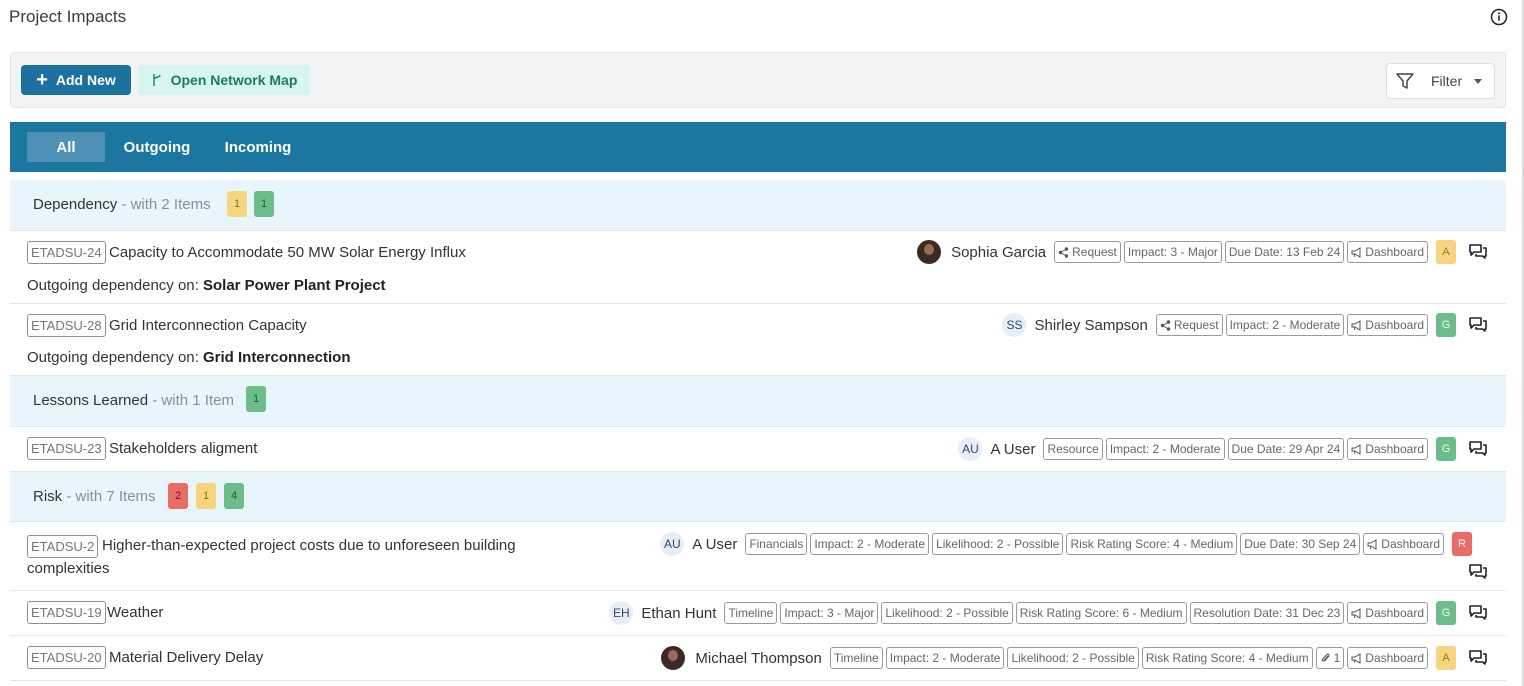 Image resolution: width=1524 pixels, height=686 pixels. What do you see at coordinates (758, 80) in the screenshot?
I see `toolbar: + Add New Open Network Map Filter` at bounding box center [758, 80].